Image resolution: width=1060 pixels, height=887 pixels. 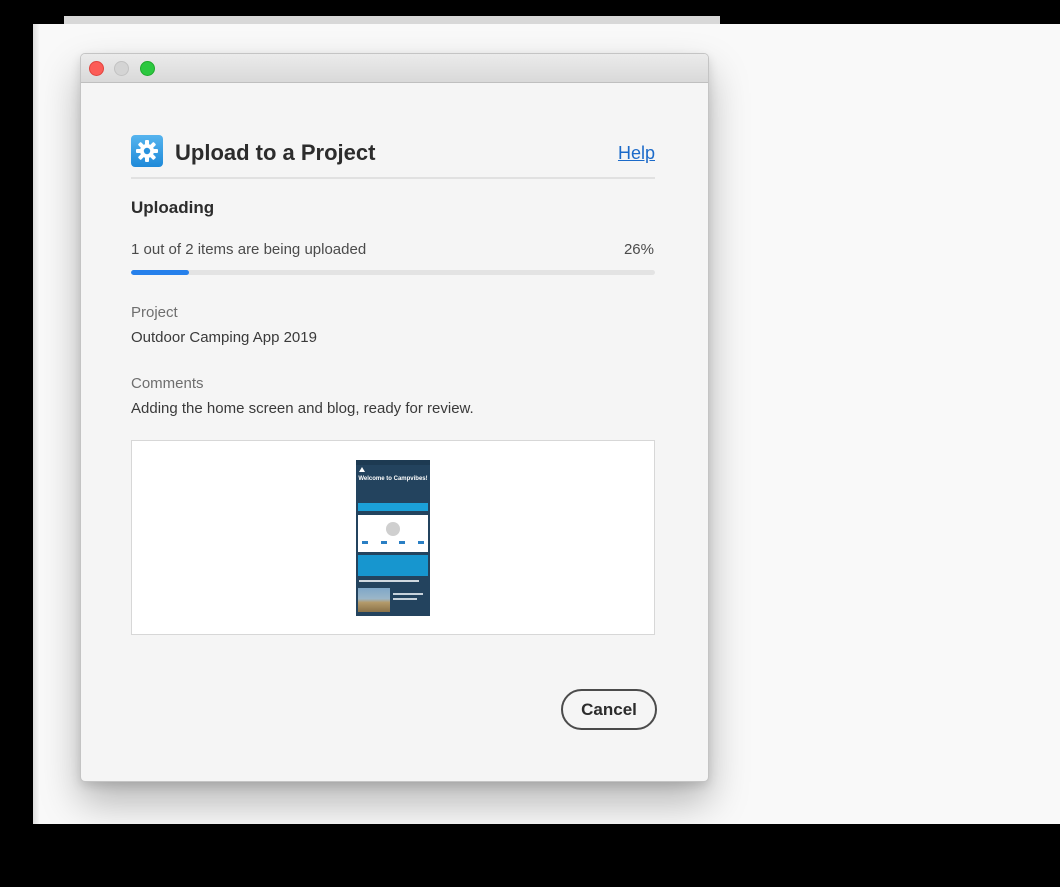 What do you see at coordinates (374, 600) in the screenshot?
I see `thumbnail-adventure-image` at bounding box center [374, 600].